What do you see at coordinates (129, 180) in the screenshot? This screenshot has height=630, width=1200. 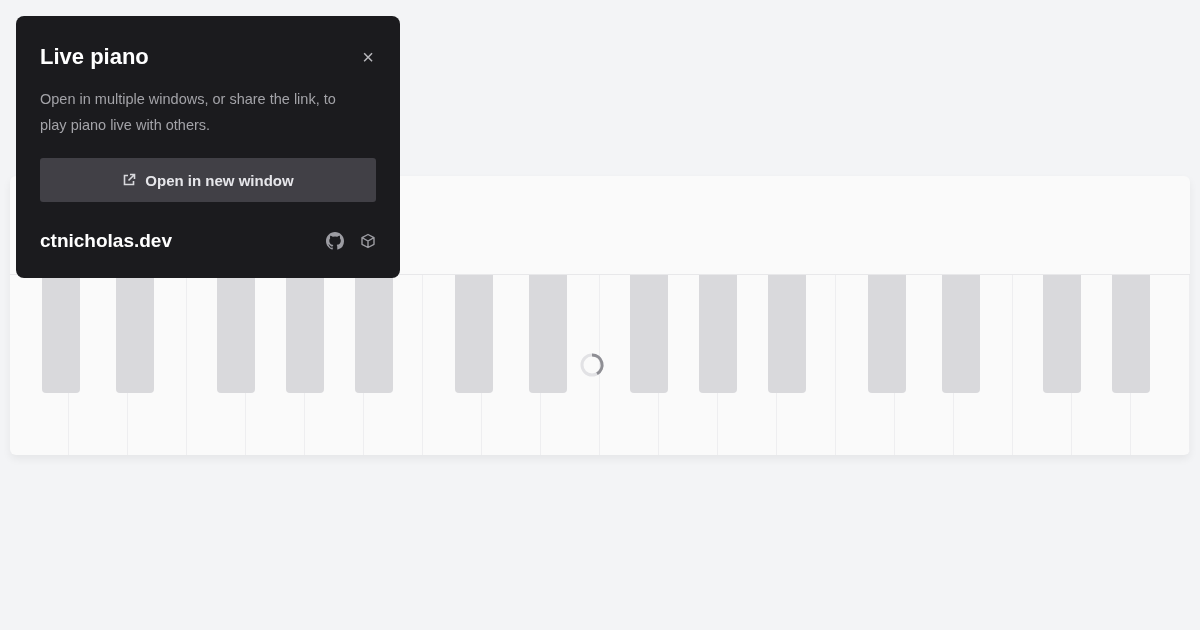 I see `external-link-icon` at bounding box center [129, 180].